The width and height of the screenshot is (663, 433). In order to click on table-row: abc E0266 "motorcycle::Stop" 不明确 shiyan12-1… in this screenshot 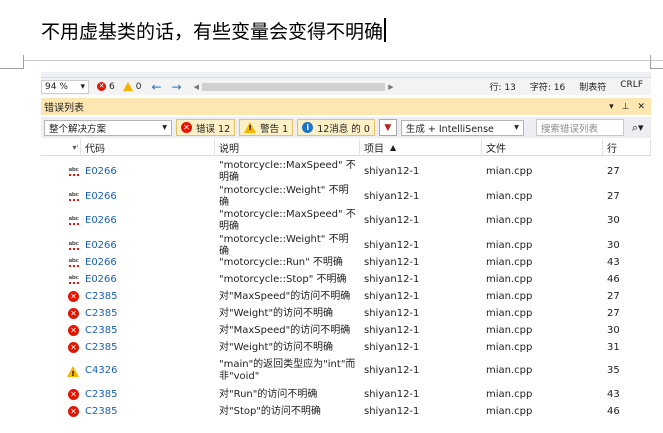, I will do `click(346, 279)`.